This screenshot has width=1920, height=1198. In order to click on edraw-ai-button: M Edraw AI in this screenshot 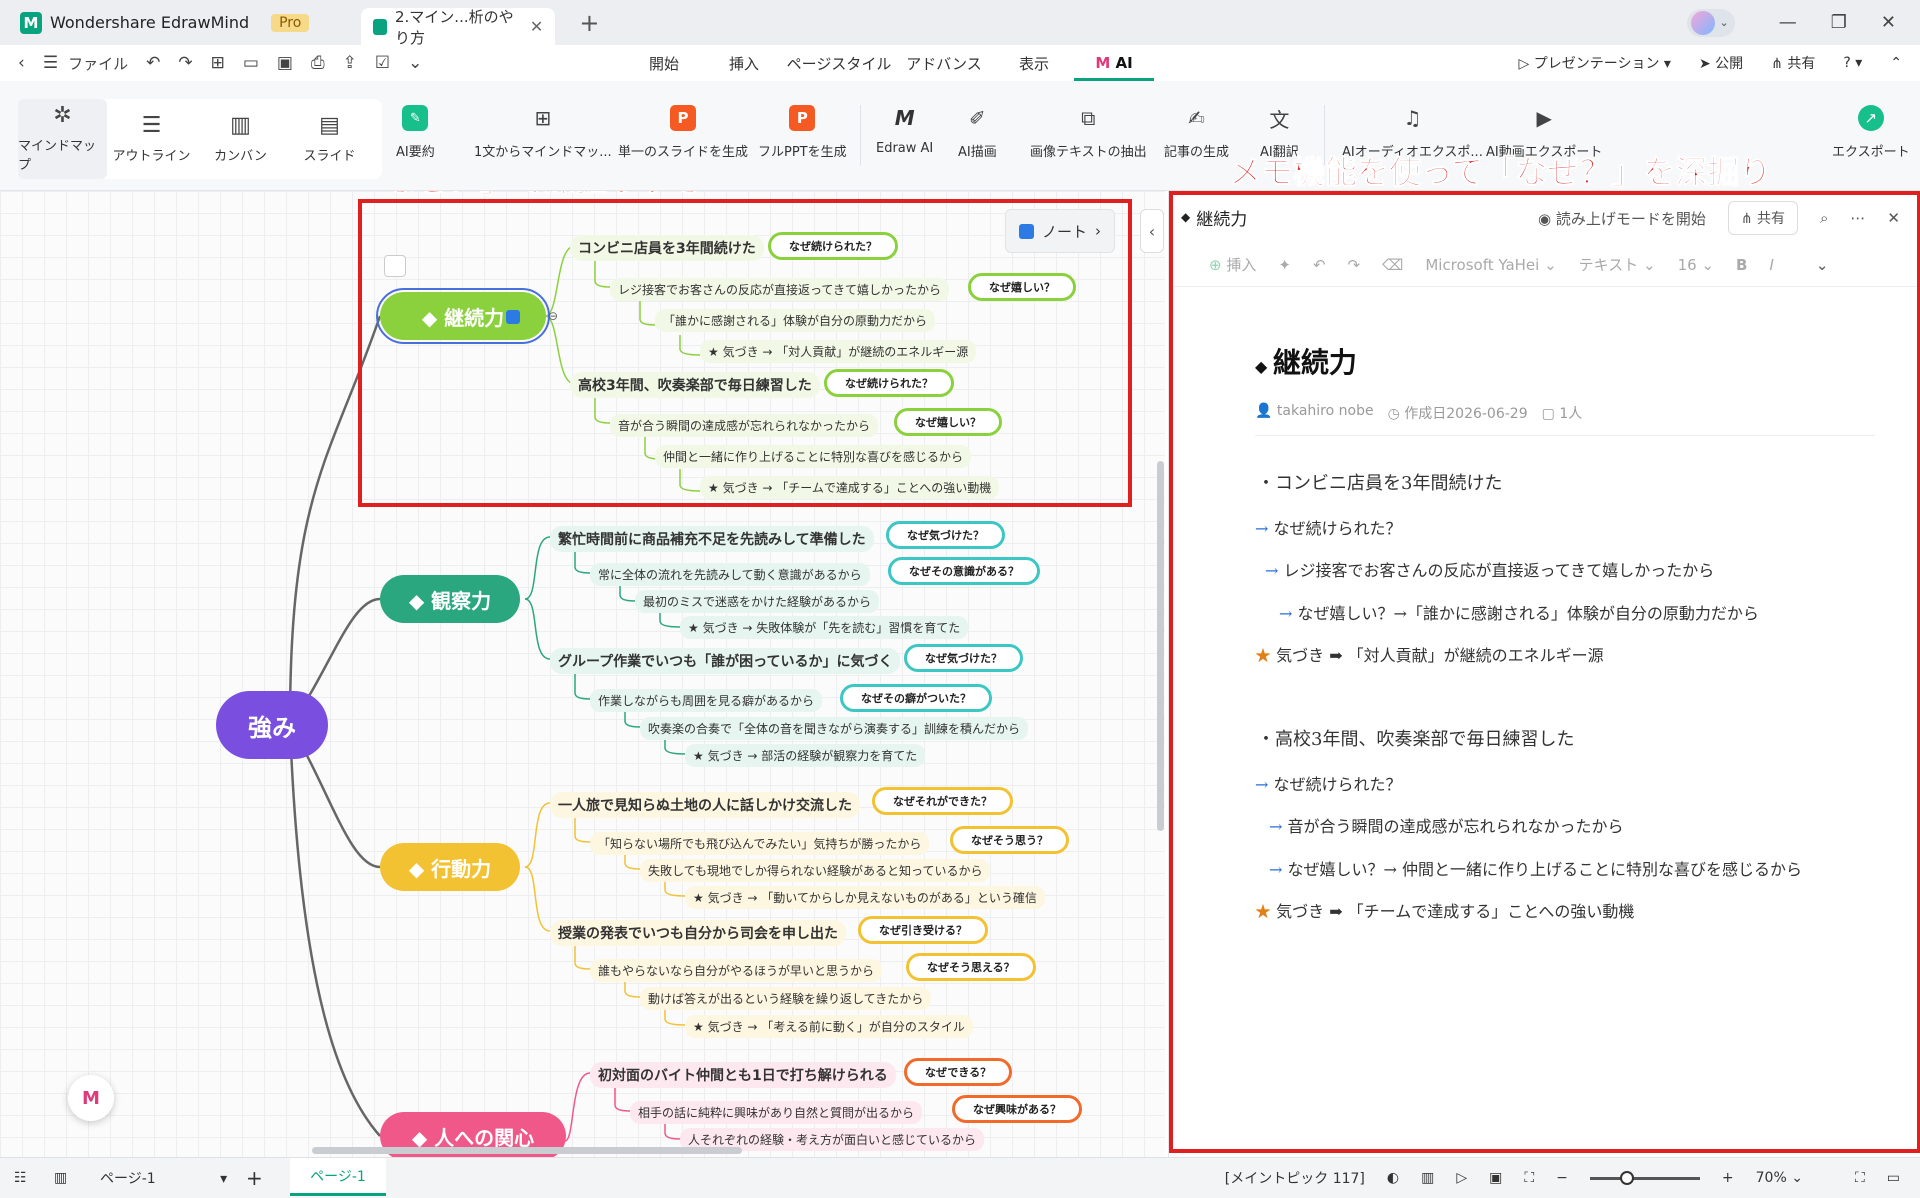, I will do `click(904, 130)`.